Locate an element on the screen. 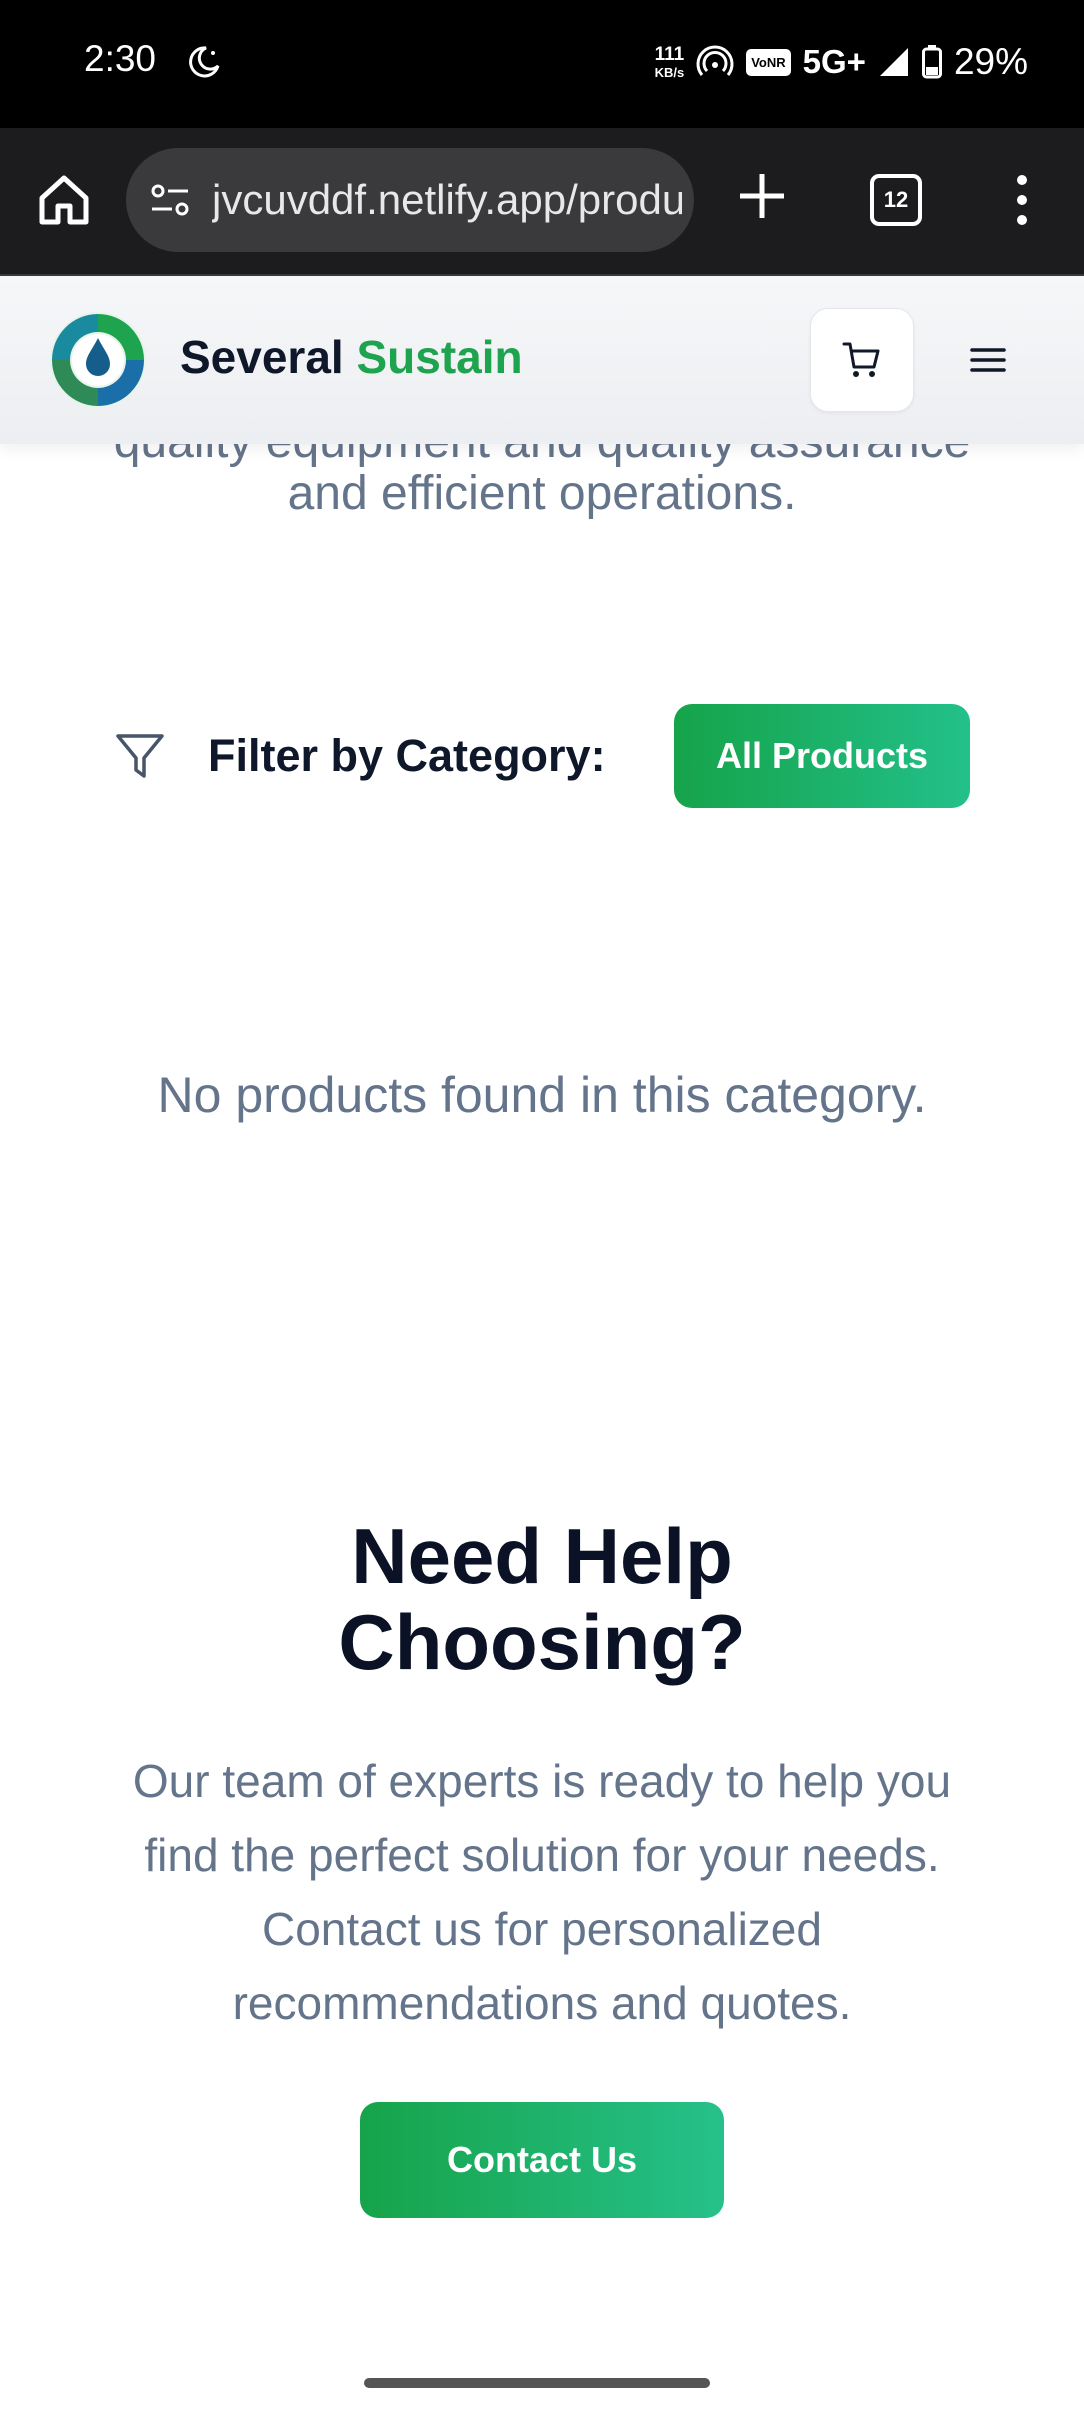 This screenshot has height=2412, width=1084. help-heading: Need Help Choosing? is located at coordinates (542, 1599).